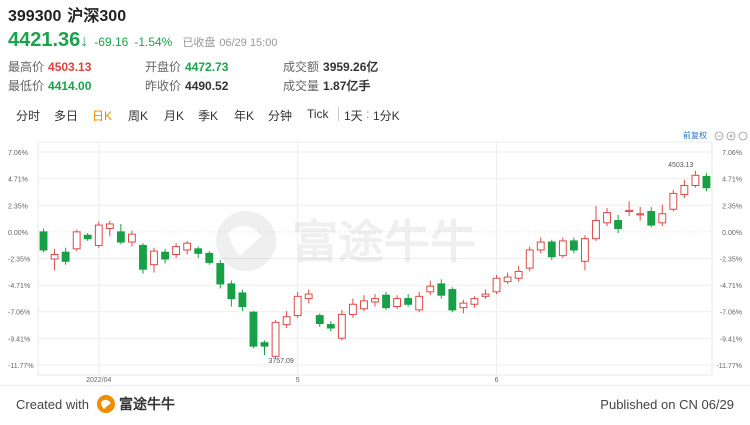 This screenshot has height=425, width=750. What do you see at coordinates (174, 115) in the screenshot?
I see `tab-monthly-k: 月K` at bounding box center [174, 115].